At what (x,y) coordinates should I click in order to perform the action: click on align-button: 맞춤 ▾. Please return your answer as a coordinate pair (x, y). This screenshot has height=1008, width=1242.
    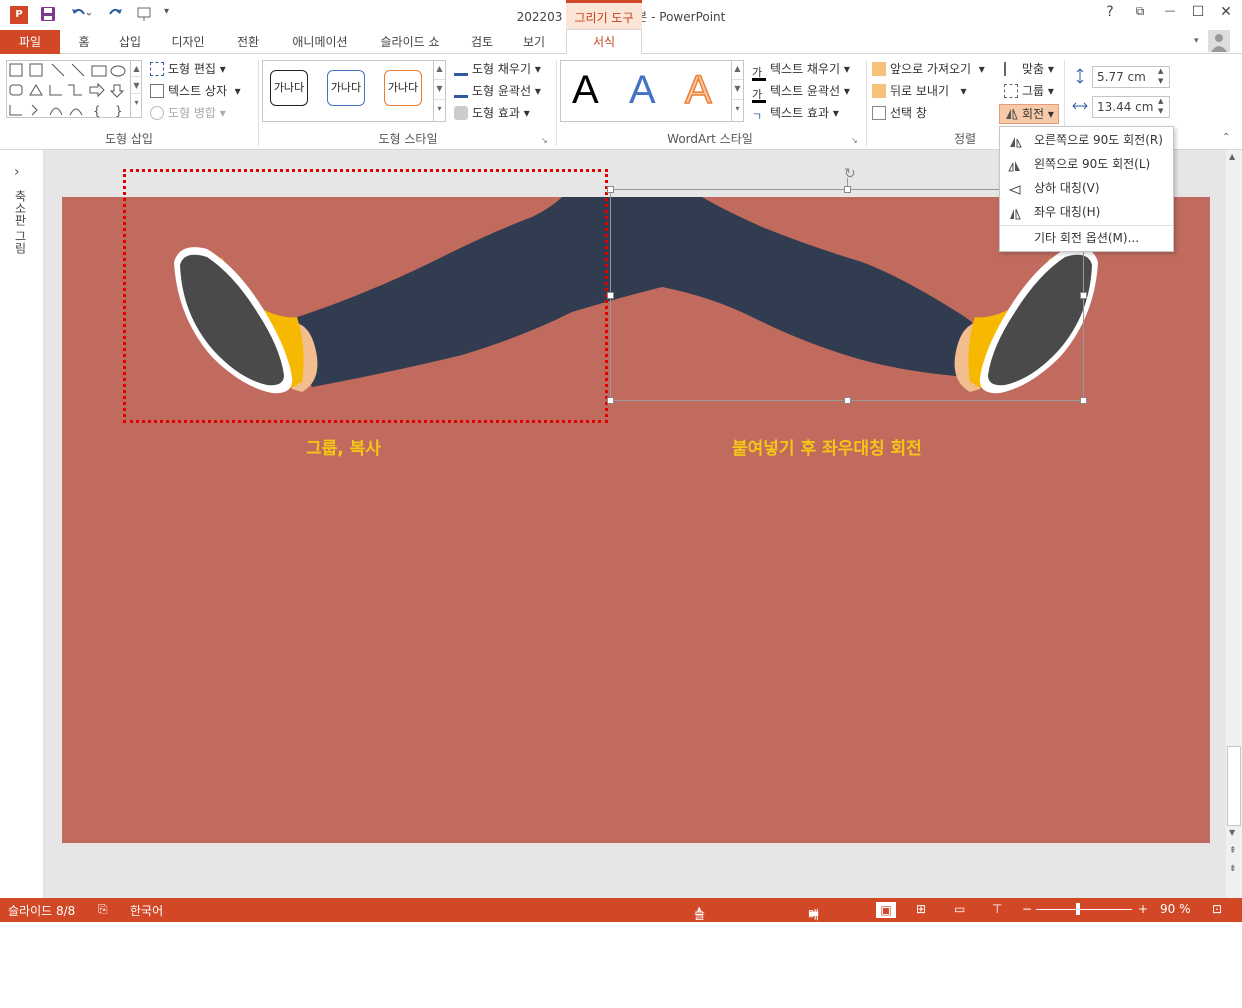
    Looking at the image, I should click on (1029, 69).